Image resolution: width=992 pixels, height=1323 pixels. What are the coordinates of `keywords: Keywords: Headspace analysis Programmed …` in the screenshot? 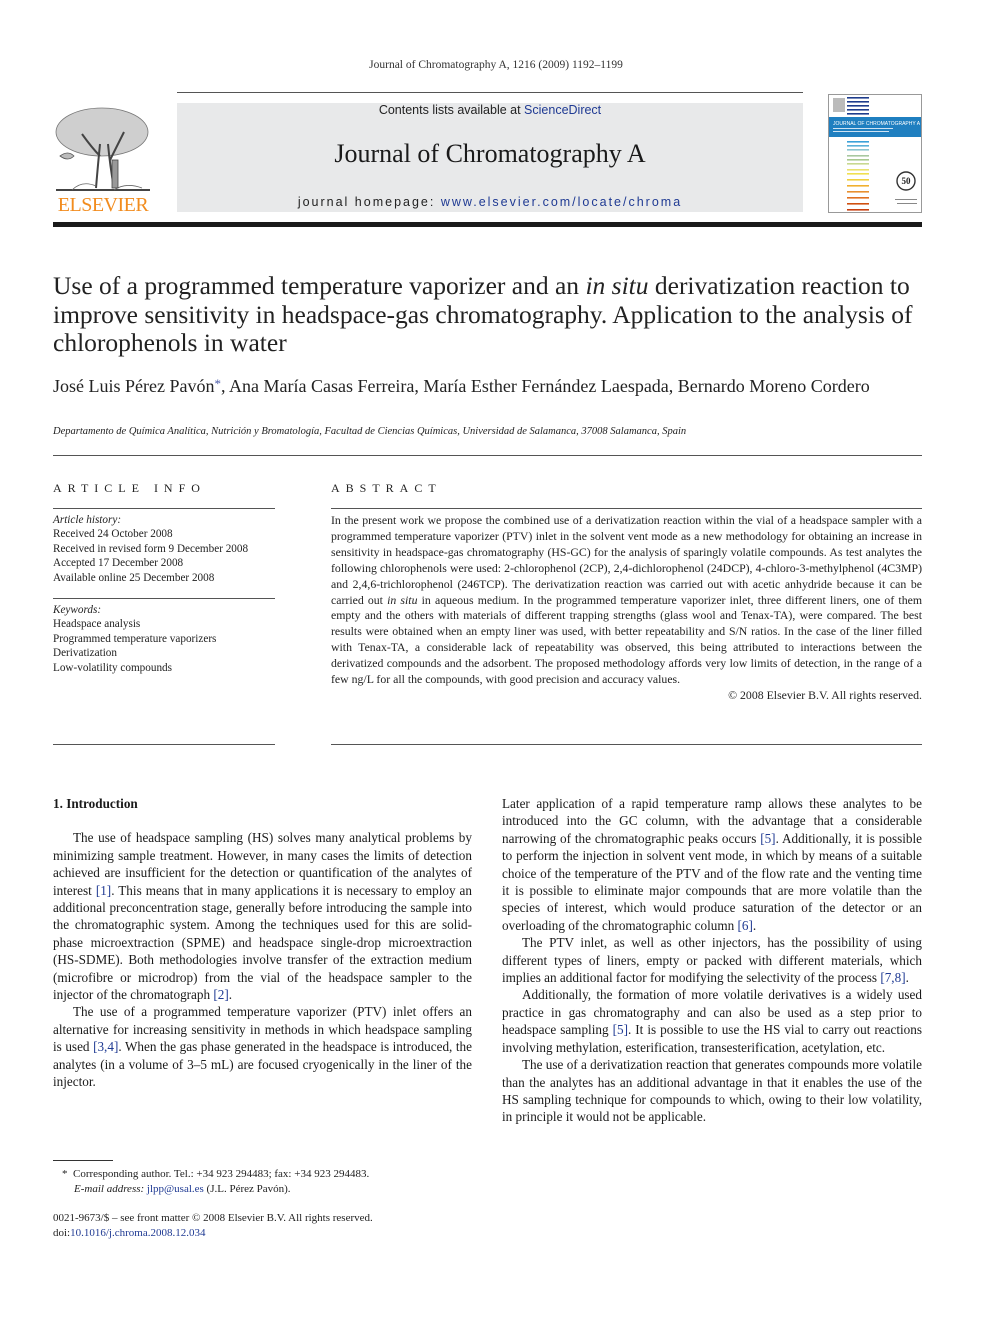 It's located at (164, 639).